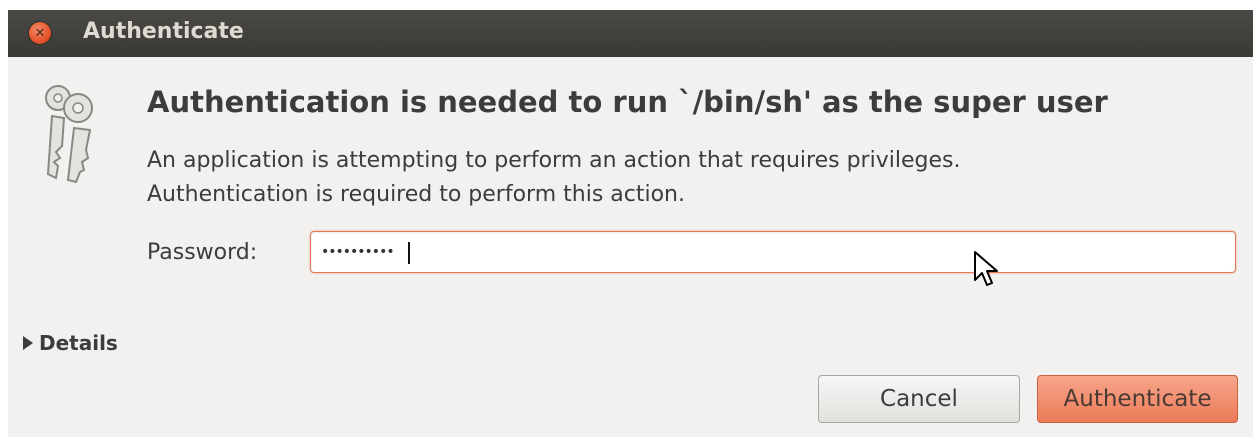  I want to click on details-label: Details, so click(78, 343).